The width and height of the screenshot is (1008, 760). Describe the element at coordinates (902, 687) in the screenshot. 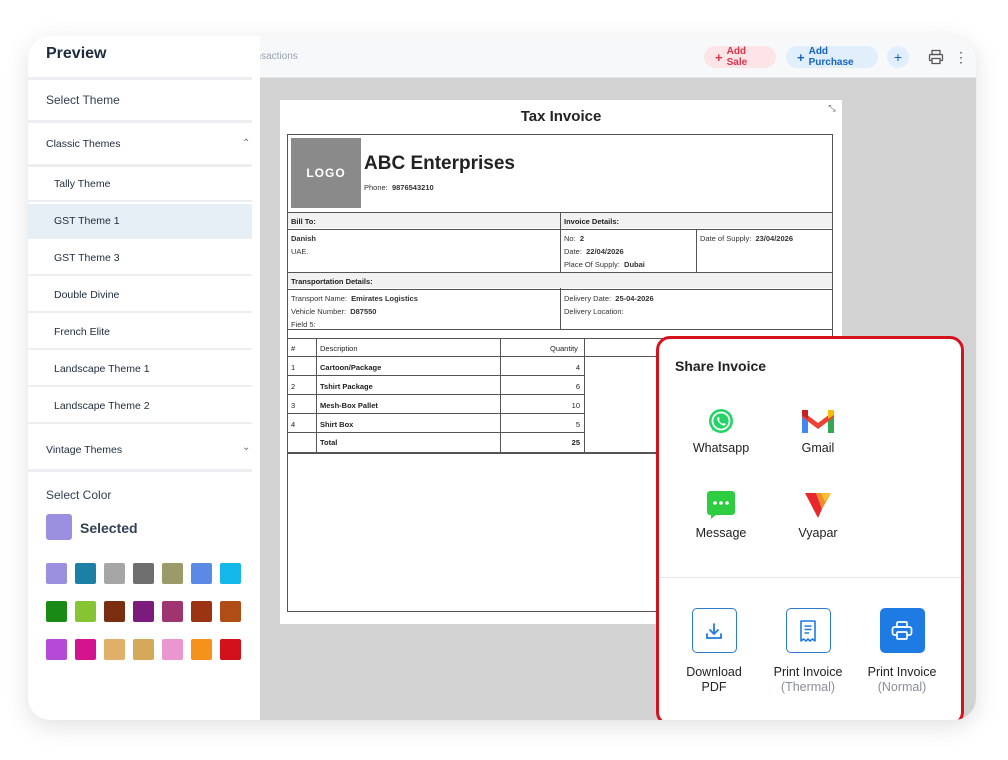

I see `print-normal-sub: (Normal)` at that location.